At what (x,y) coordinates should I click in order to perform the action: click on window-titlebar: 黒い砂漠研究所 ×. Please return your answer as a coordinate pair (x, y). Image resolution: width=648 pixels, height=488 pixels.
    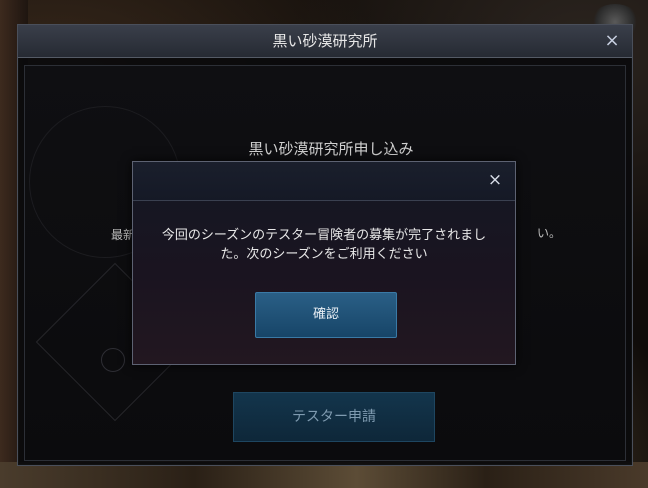
    Looking at the image, I should click on (325, 41).